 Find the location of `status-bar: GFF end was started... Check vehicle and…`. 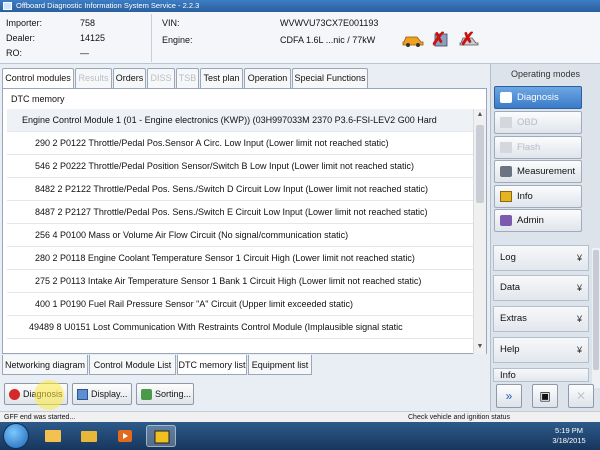

status-bar: GFF end was started... Check vehicle and… is located at coordinates (300, 416).